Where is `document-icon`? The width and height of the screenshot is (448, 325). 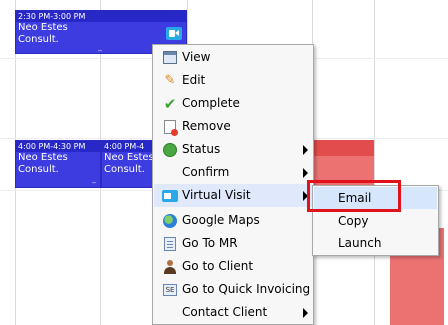
document-icon is located at coordinates (170, 243).